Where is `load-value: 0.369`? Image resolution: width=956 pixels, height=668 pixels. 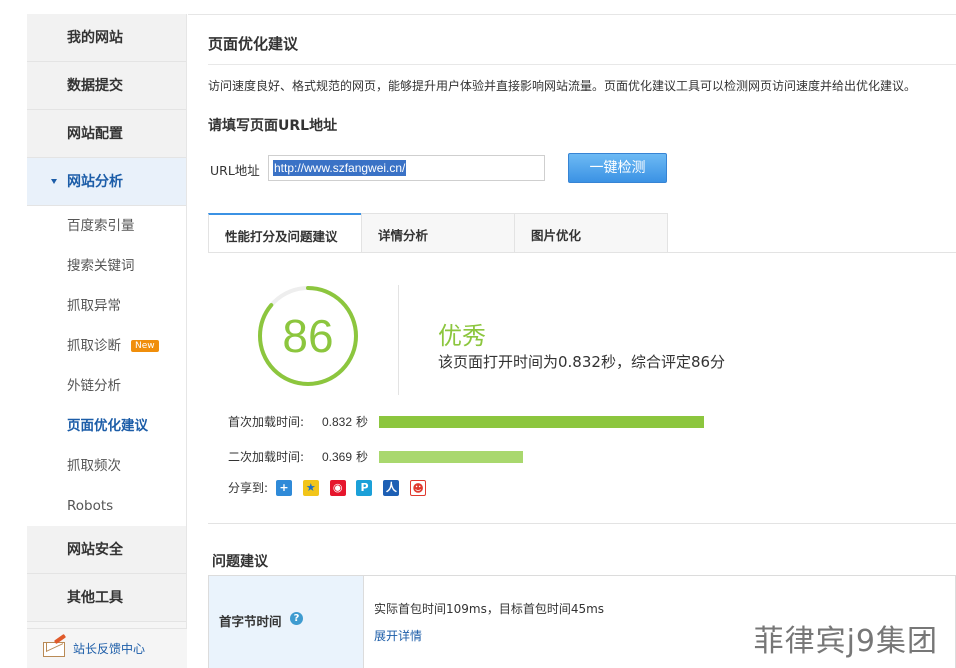
load-value: 0.369 is located at coordinates (337, 457).